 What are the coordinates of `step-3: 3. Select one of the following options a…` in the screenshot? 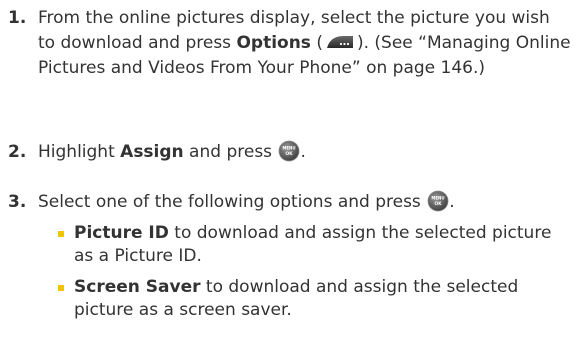 It's located at (285, 202).